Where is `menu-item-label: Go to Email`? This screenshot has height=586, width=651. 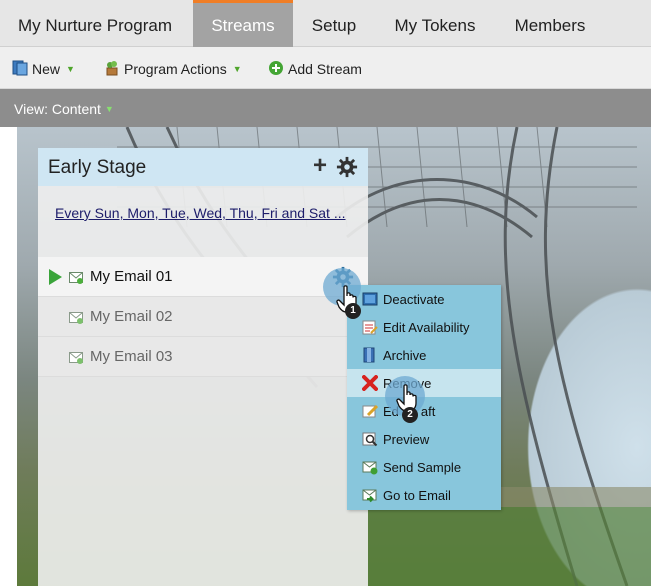 menu-item-label: Go to Email is located at coordinates (417, 495).